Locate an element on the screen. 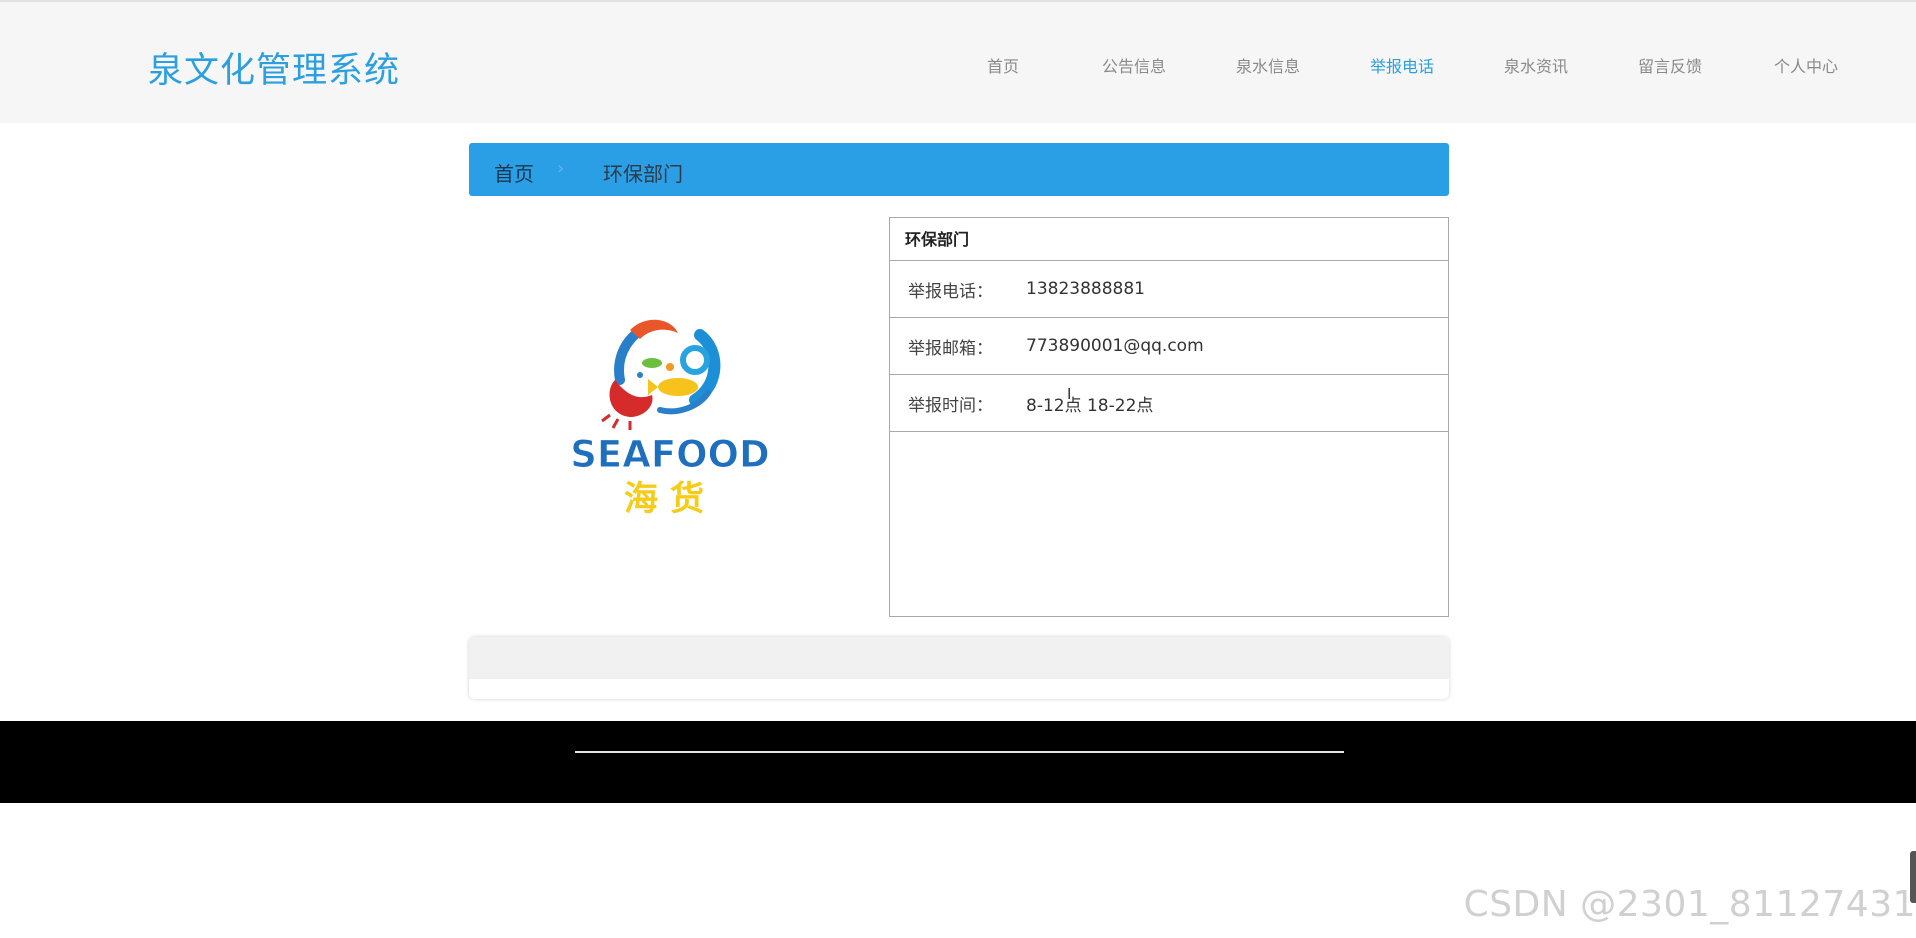  nav-item-home: 首页 is located at coordinates (1003, 65).